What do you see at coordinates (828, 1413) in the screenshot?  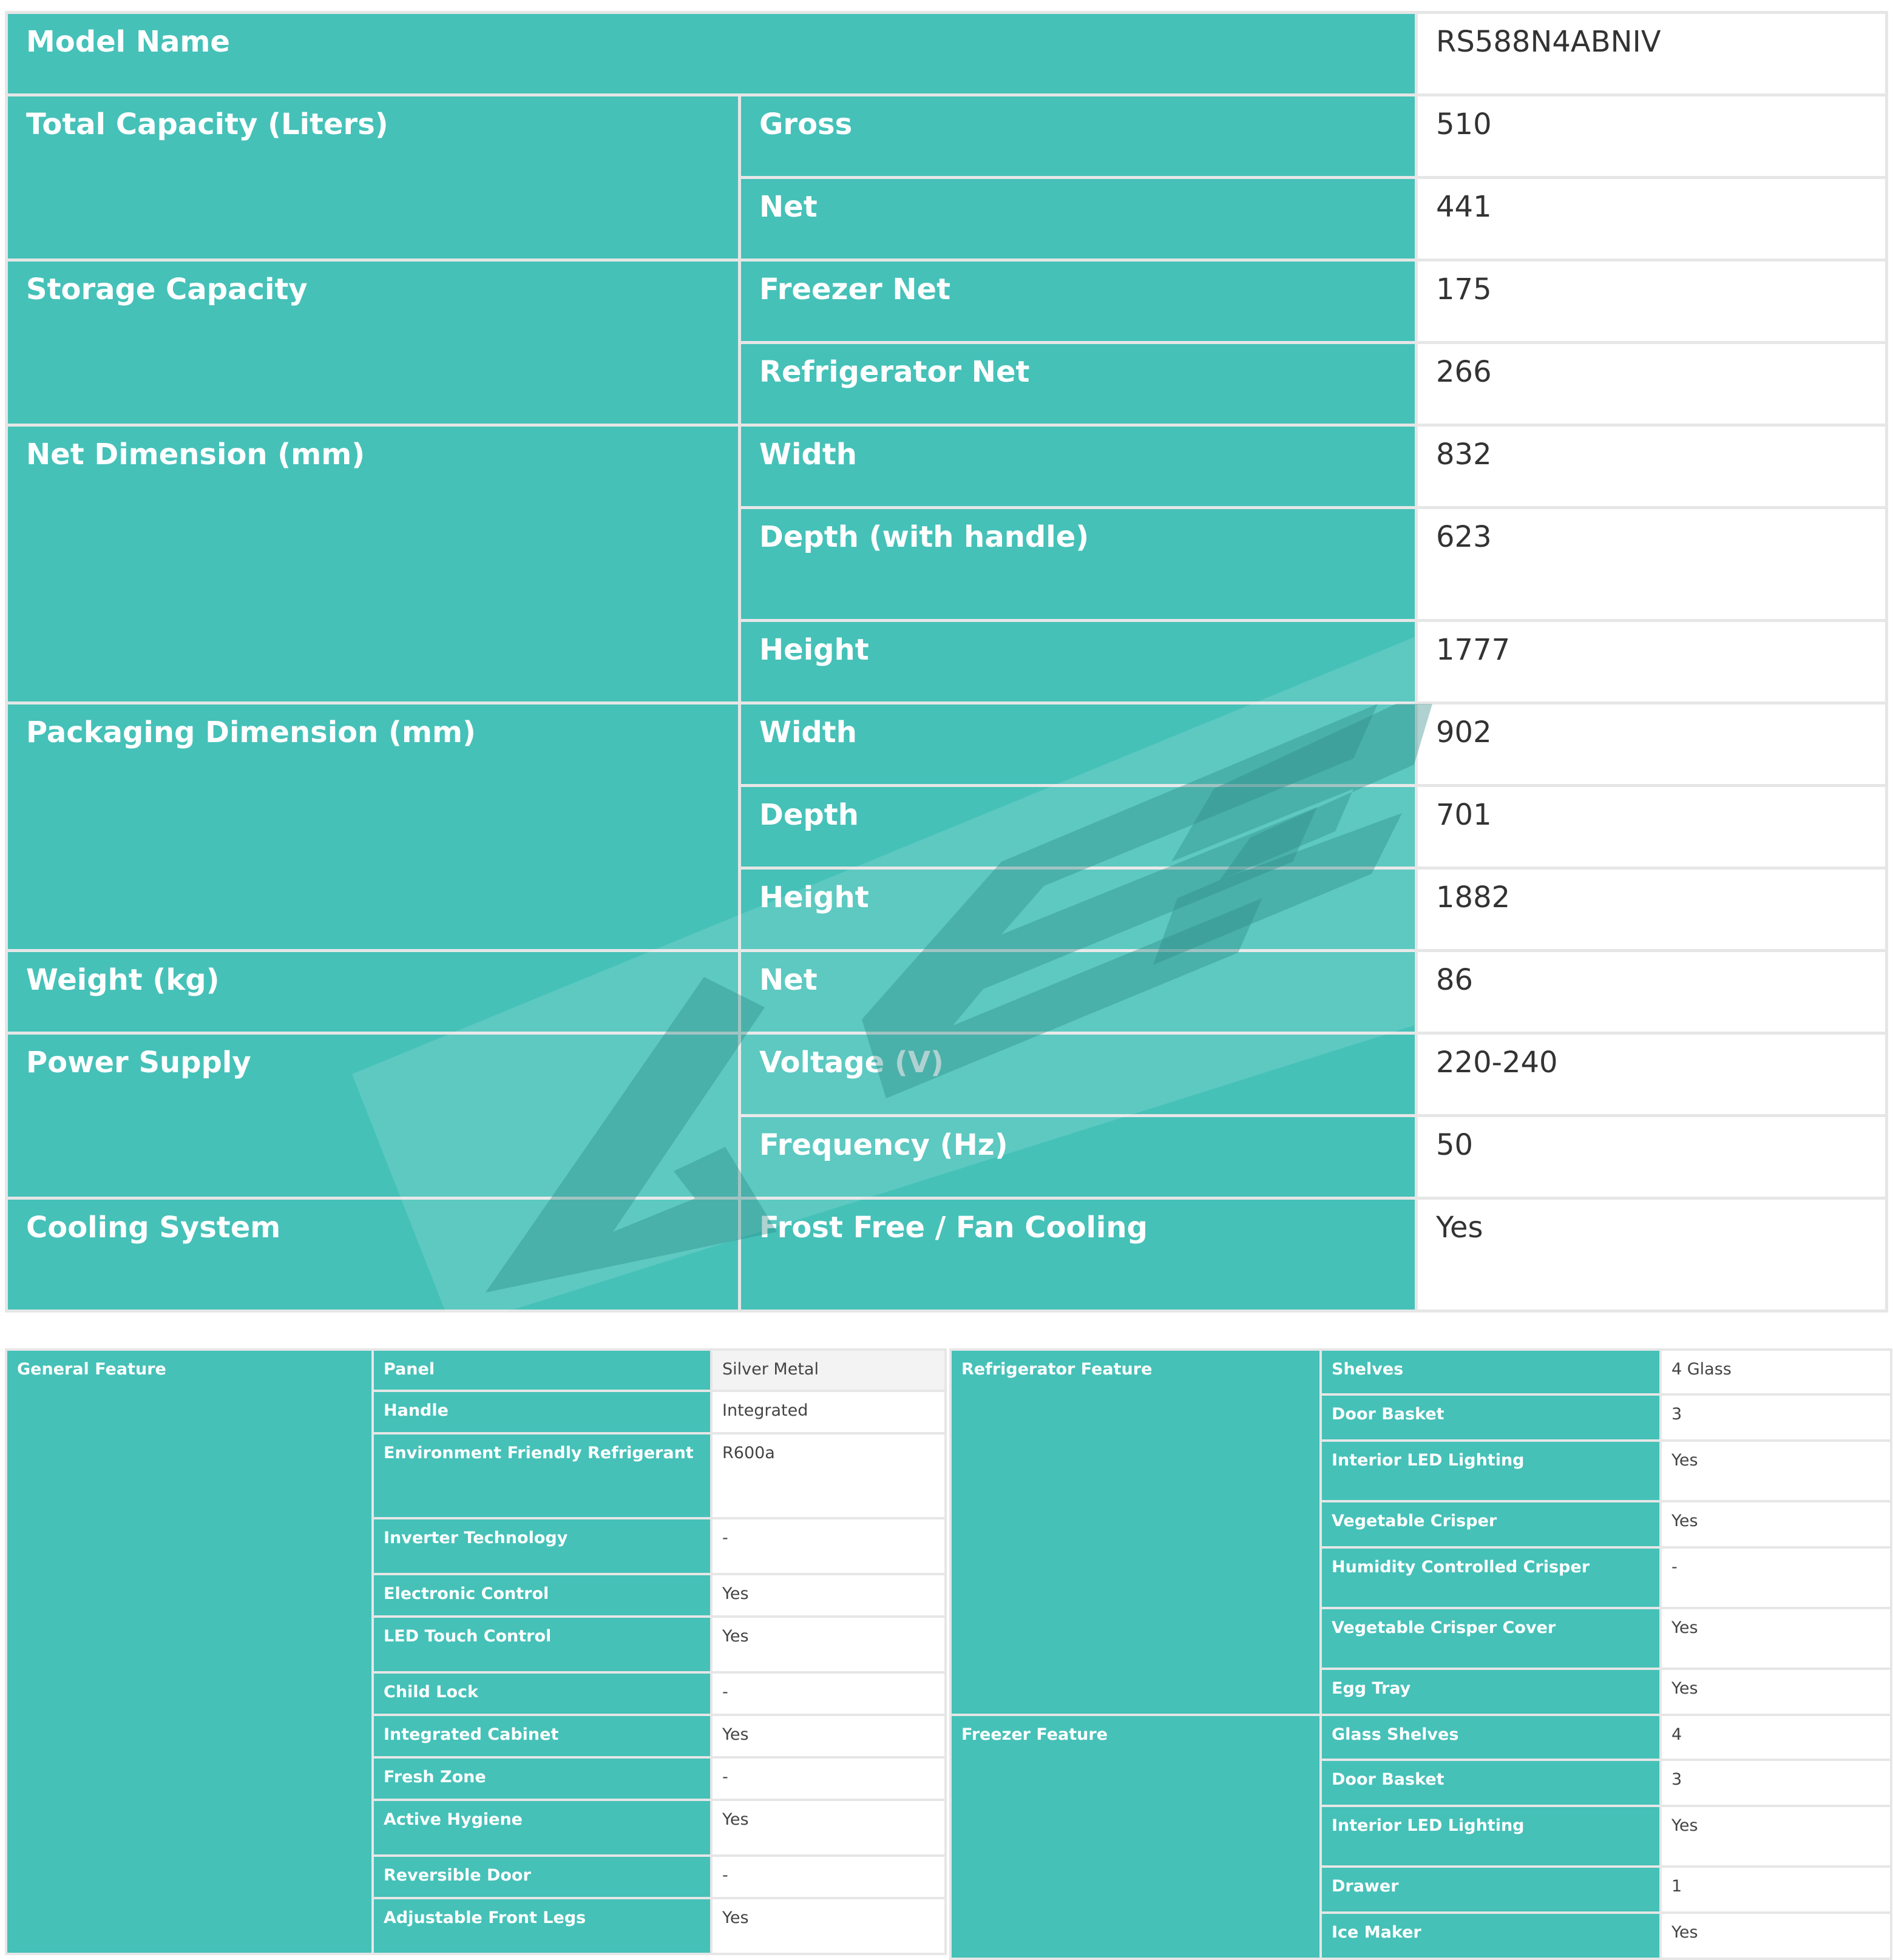 I see `feature-value: Integrated` at bounding box center [828, 1413].